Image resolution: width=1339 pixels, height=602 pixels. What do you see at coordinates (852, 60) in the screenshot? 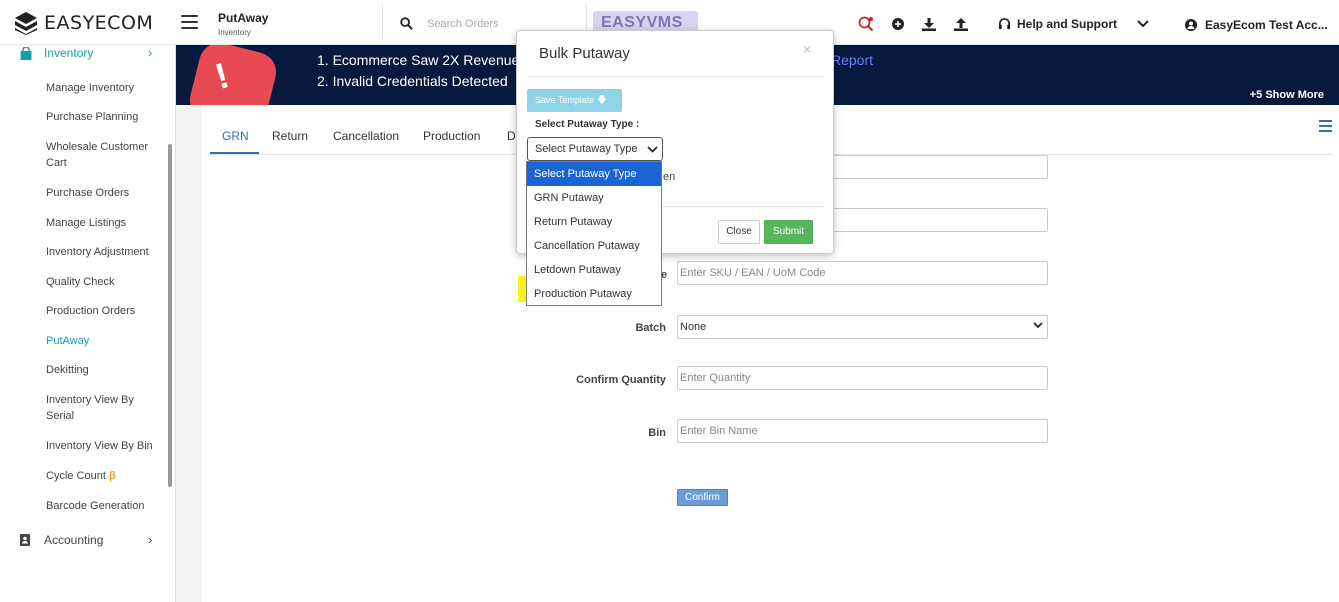
I see `banner-report-link: Report` at bounding box center [852, 60].